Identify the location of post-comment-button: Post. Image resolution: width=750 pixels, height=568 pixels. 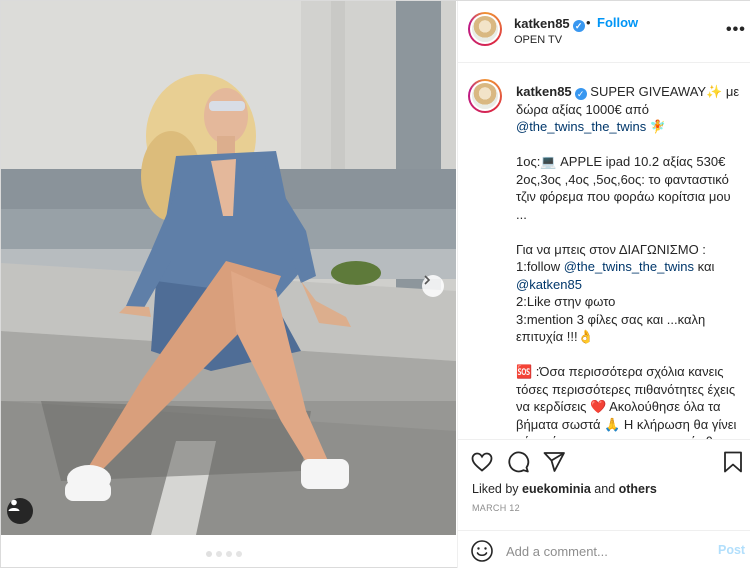
(731, 550).